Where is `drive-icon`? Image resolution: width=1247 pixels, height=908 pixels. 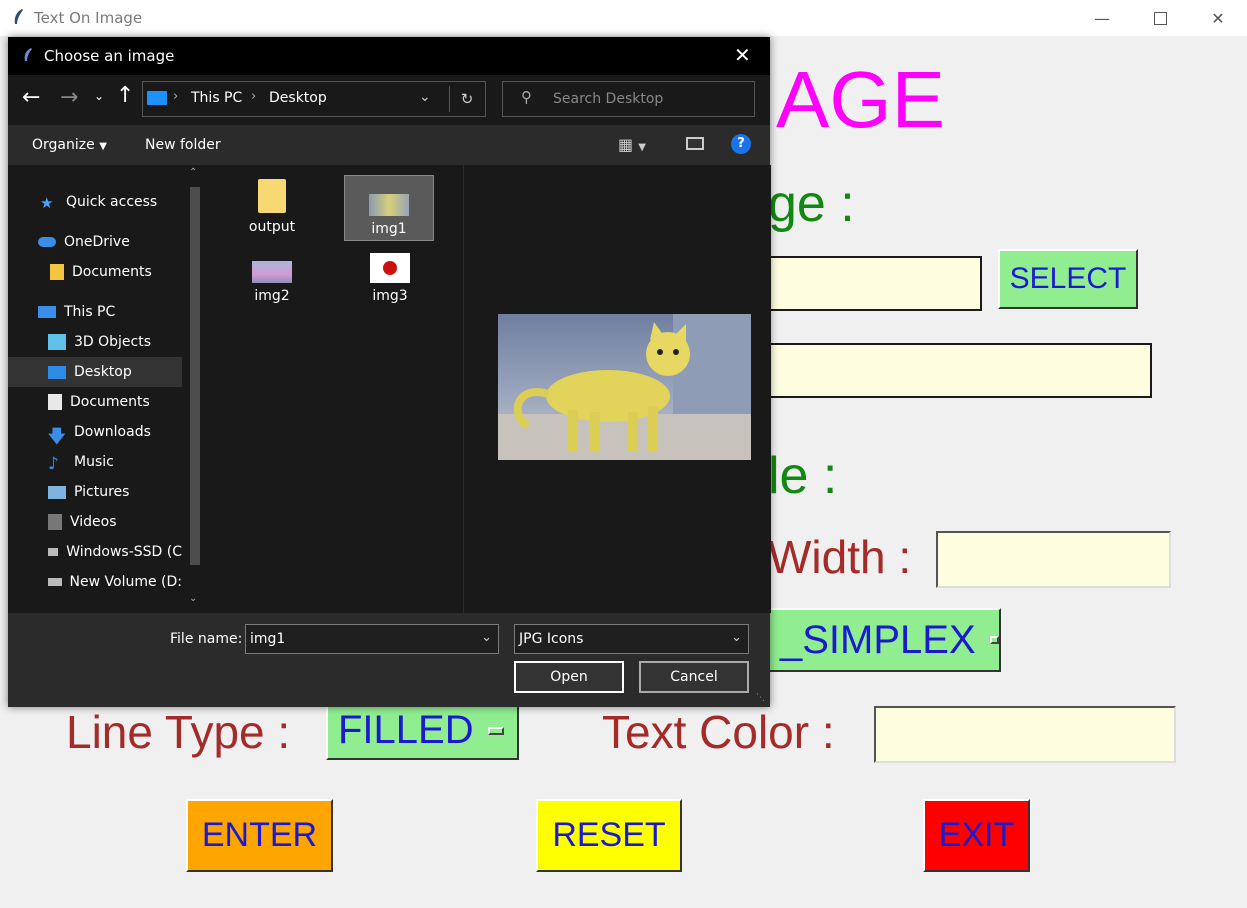
drive-icon is located at coordinates (55, 582).